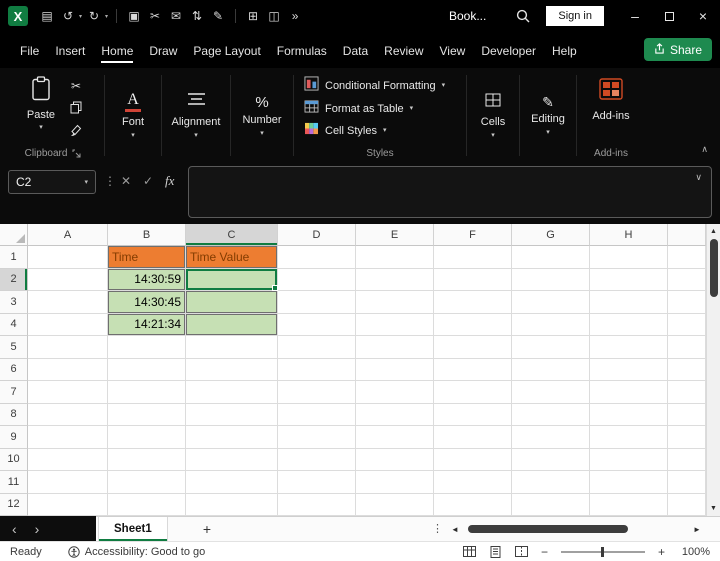 Image resolution: width=720 pixels, height=561 pixels. What do you see at coordinates (317, 414) in the screenshot?
I see `cell-D8` at bounding box center [317, 414].